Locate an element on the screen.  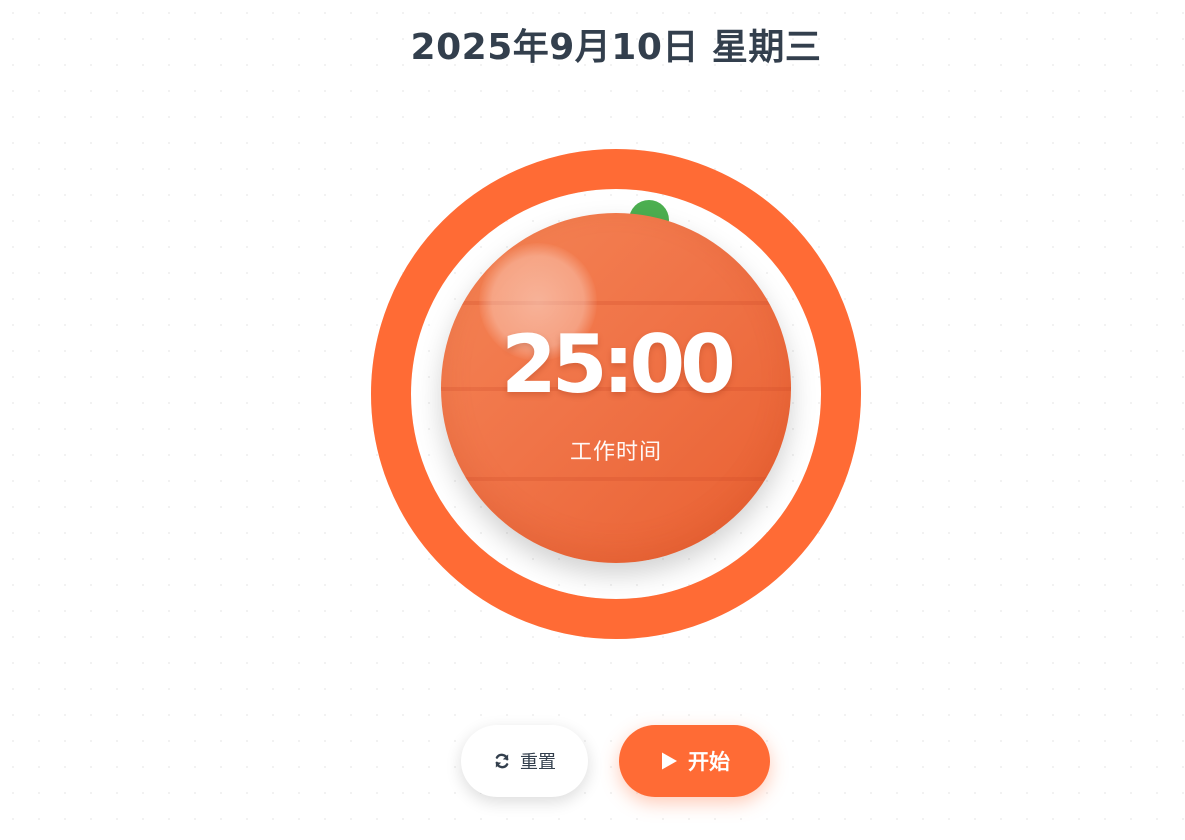
reset-button-label: 重置 is located at coordinates (538, 762).